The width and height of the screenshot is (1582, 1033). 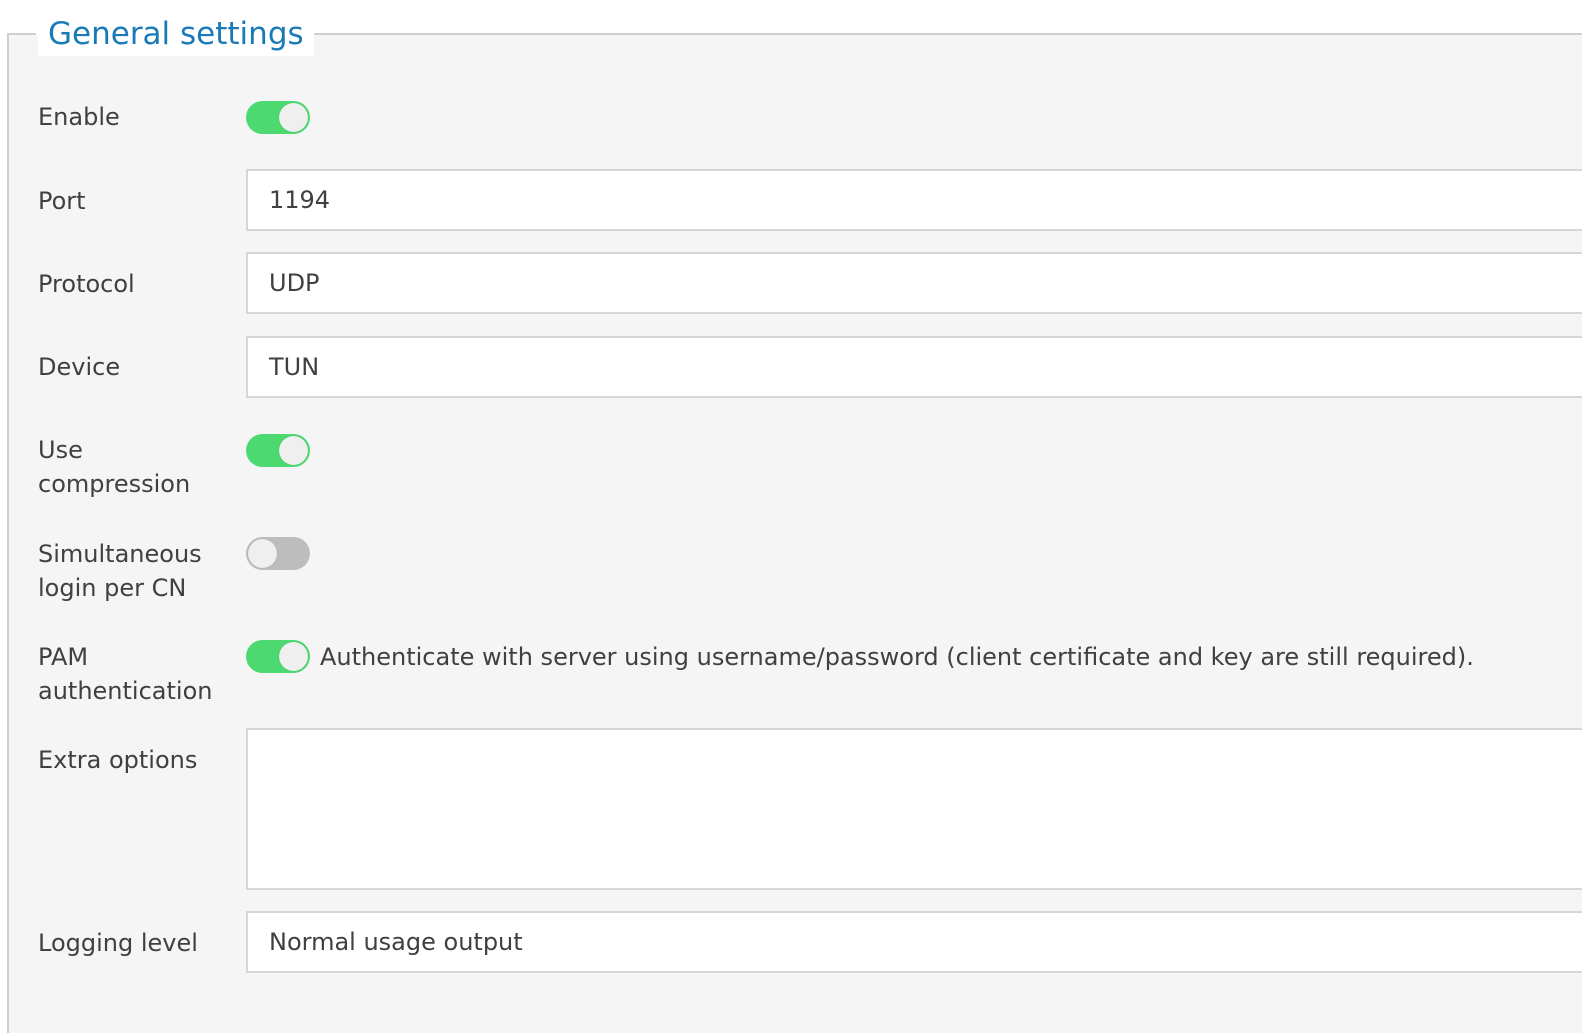 What do you see at coordinates (118, 943) in the screenshot?
I see `logging-level-label: Logging level` at bounding box center [118, 943].